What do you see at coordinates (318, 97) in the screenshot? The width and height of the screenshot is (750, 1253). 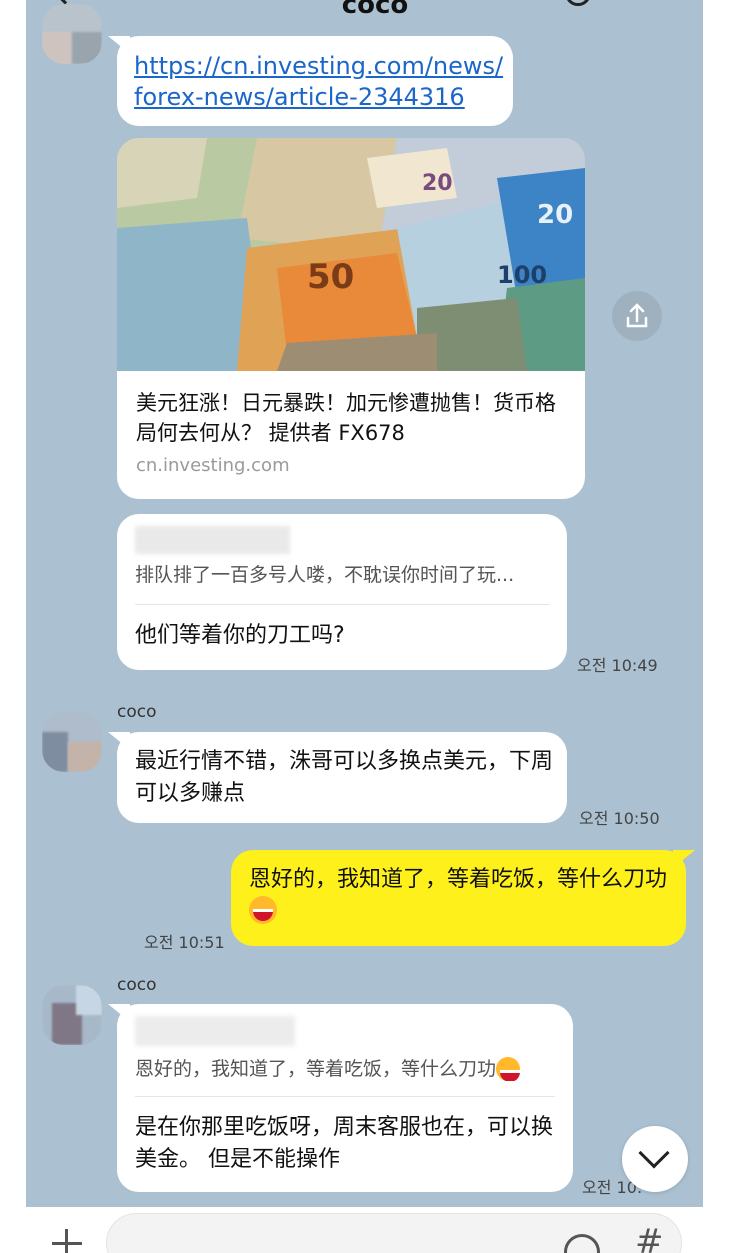 I see `link-url-line2: forex-news/article-2344316` at bounding box center [318, 97].